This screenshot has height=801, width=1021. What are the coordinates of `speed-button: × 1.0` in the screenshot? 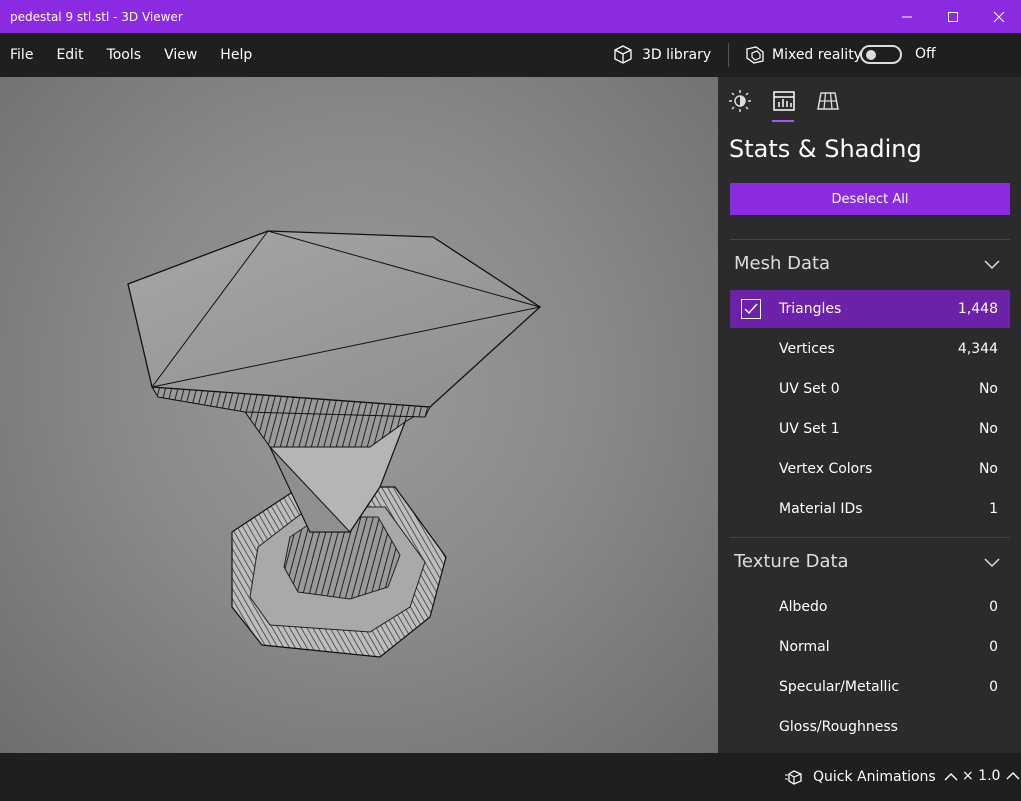 It's located at (991, 776).